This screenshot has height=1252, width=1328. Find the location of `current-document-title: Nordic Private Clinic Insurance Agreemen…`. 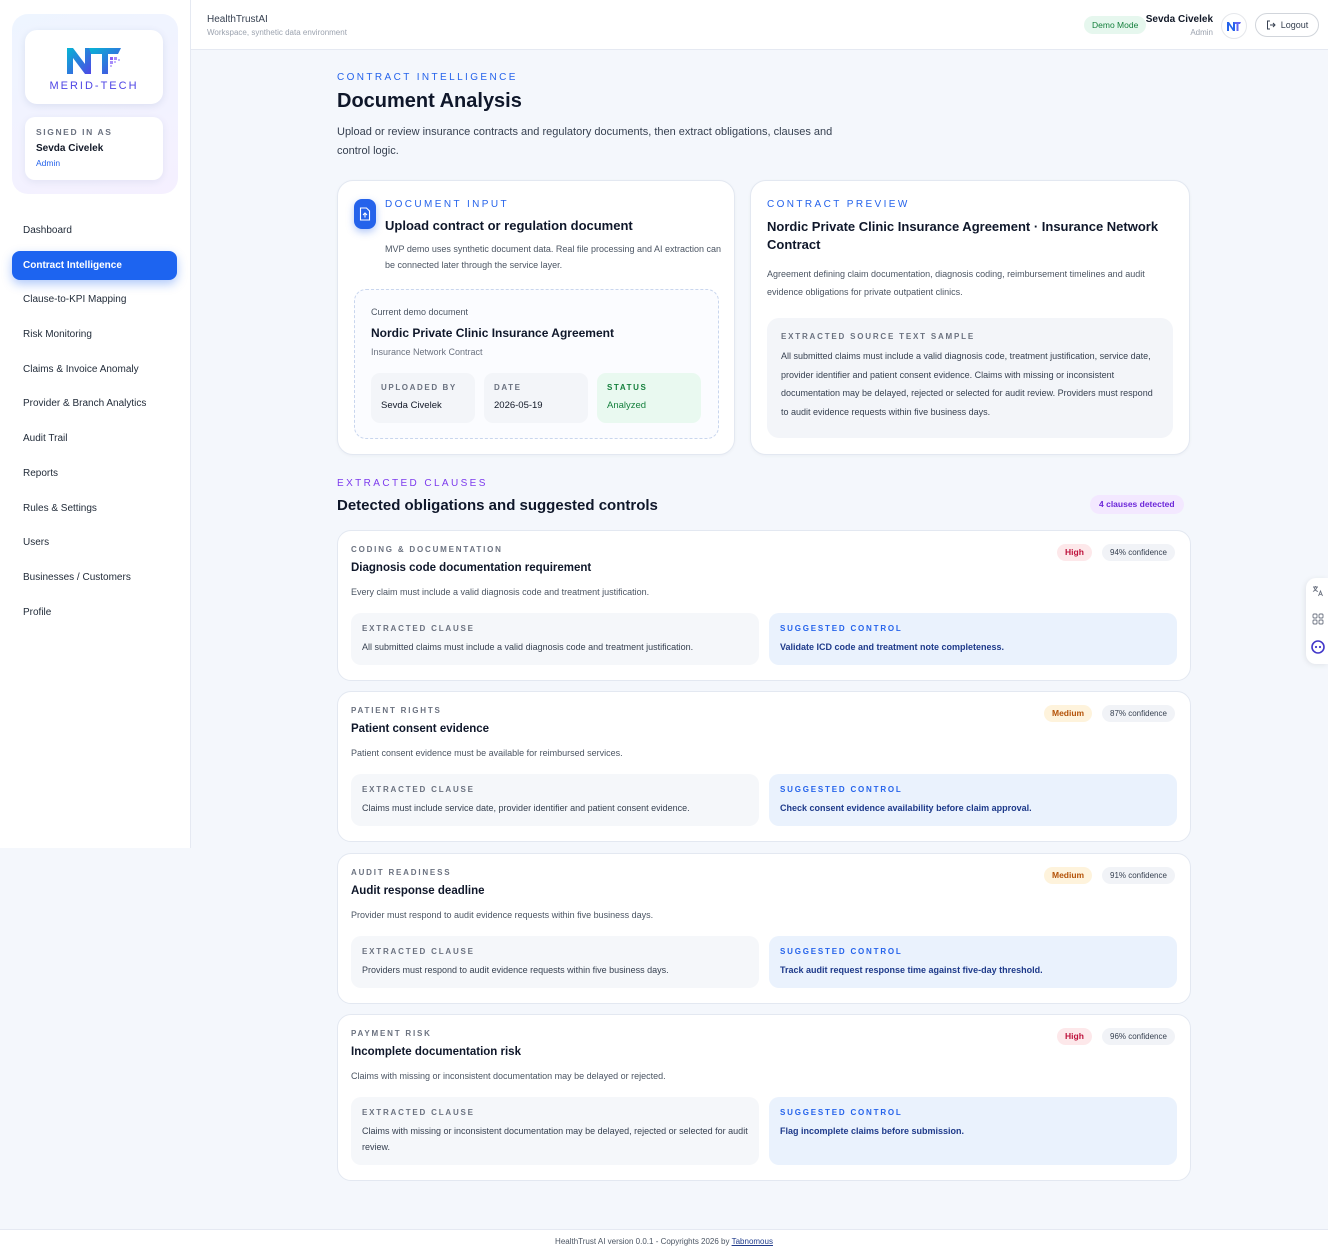

current-document-title: Nordic Private Clinic Insurance Agreemen… is located at coordinates (492, 333).